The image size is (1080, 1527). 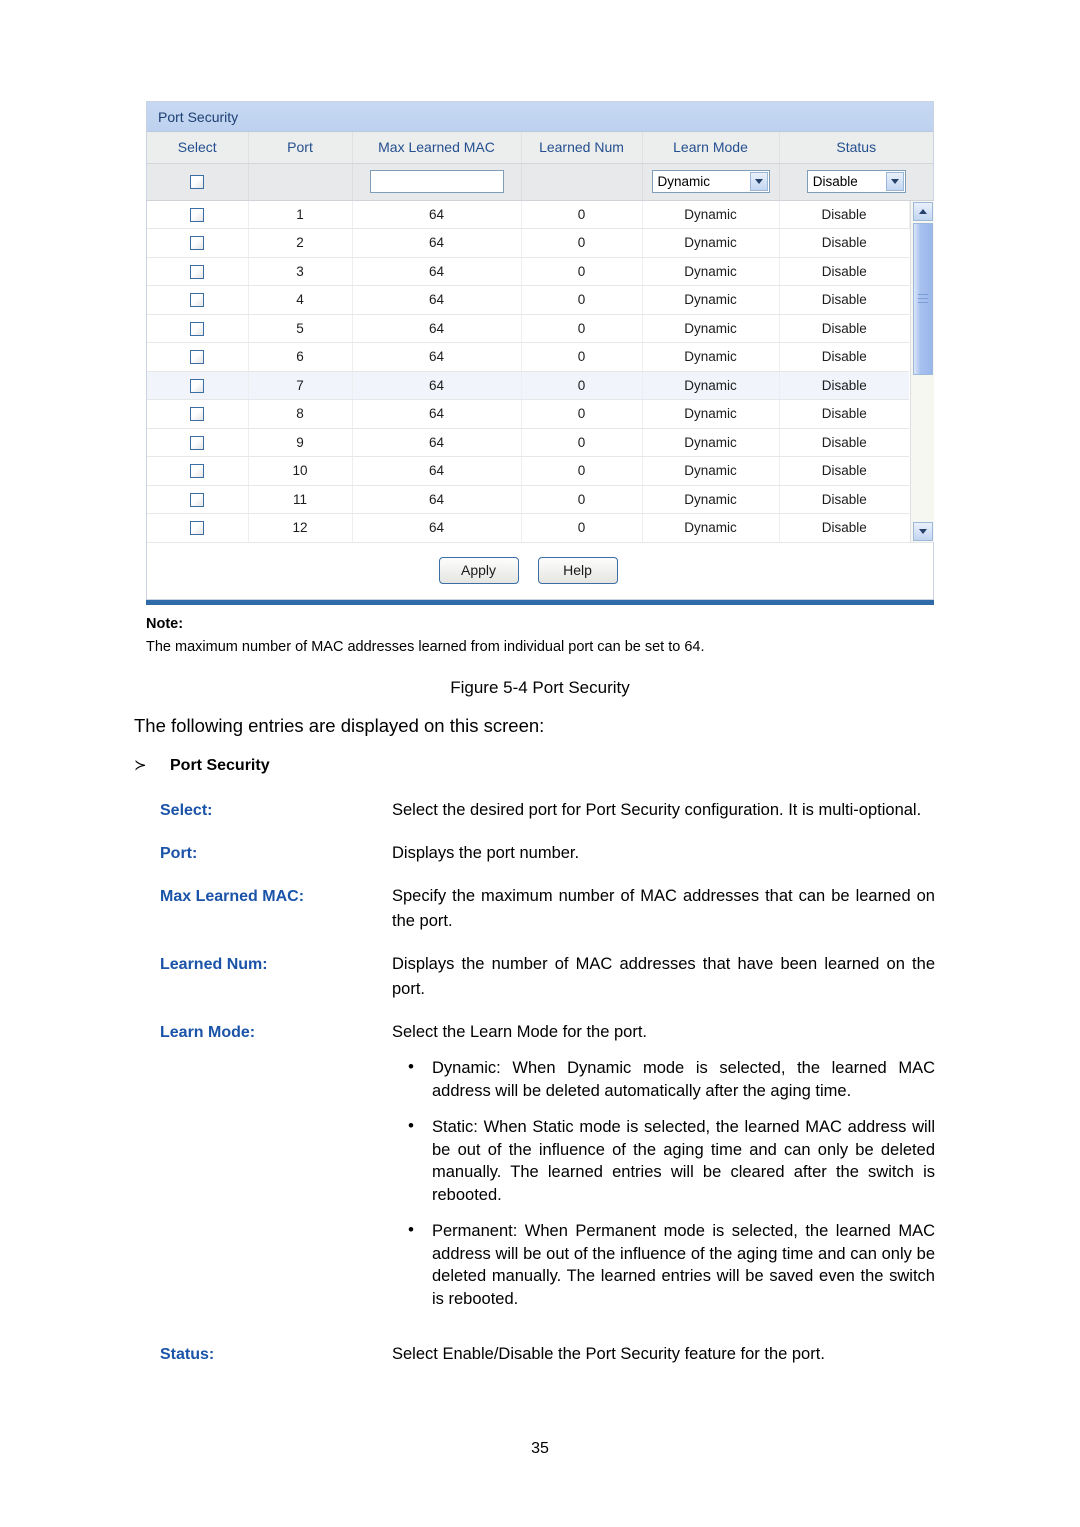 I want to click on help-button: Help, so click(x=577, y=570).